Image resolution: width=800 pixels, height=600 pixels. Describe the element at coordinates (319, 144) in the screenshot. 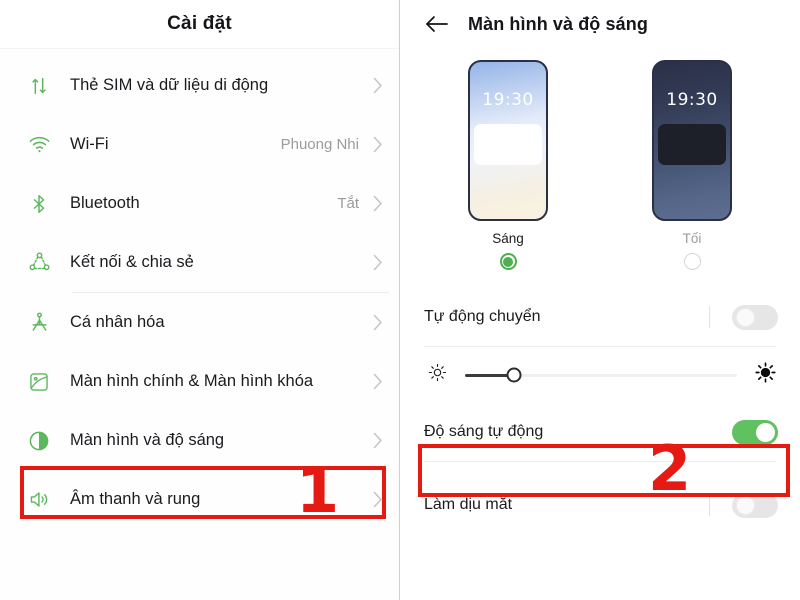

I see `wifi-network-value: Phuong Nhi` at that location.